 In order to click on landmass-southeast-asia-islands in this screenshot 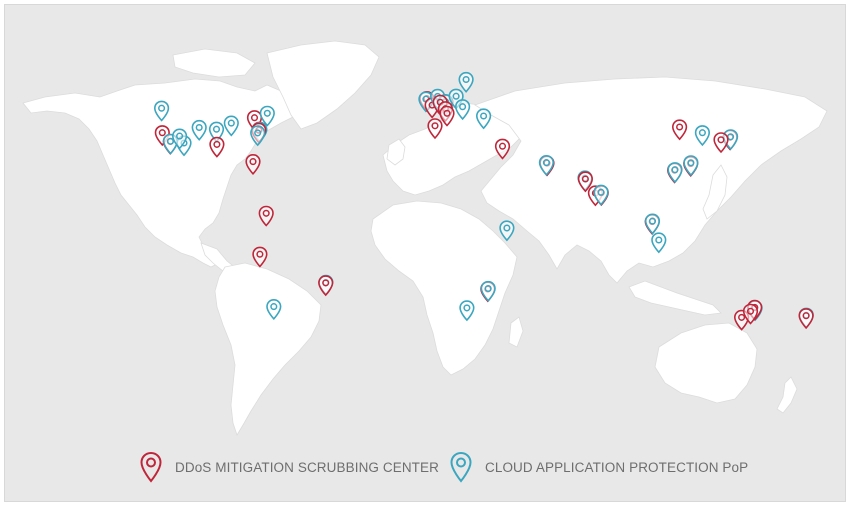, I will do `click(675, 298)`.